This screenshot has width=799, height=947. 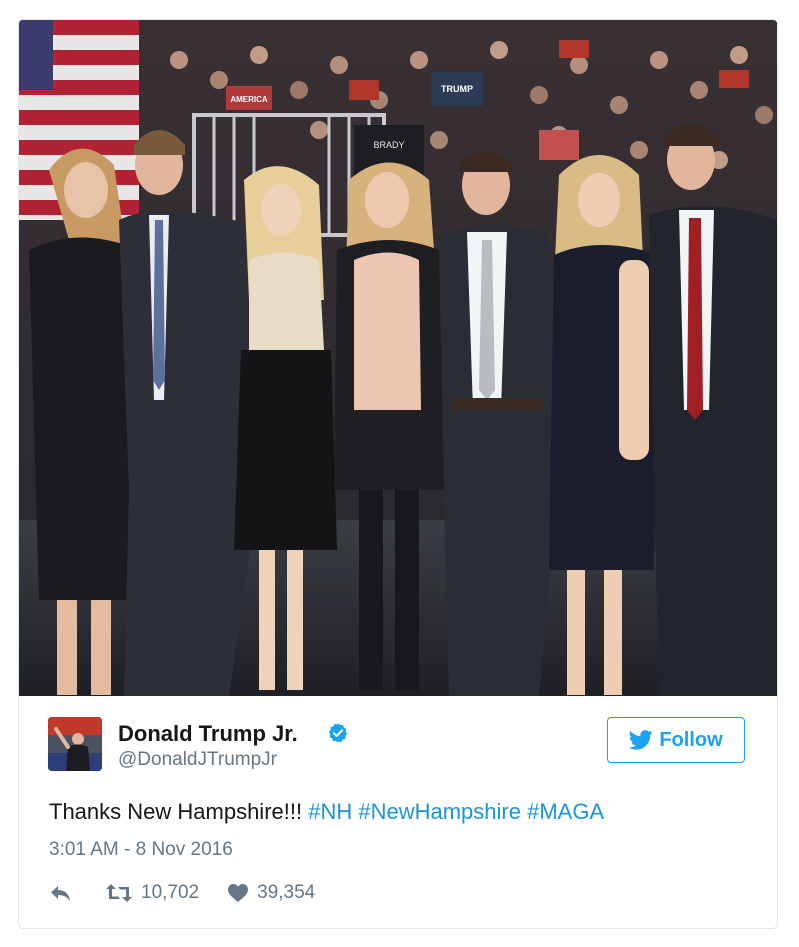 What do you see at coordinates (75, 744) in the screenshot?
I see `user-avatar` at bounding box center [75, 744].